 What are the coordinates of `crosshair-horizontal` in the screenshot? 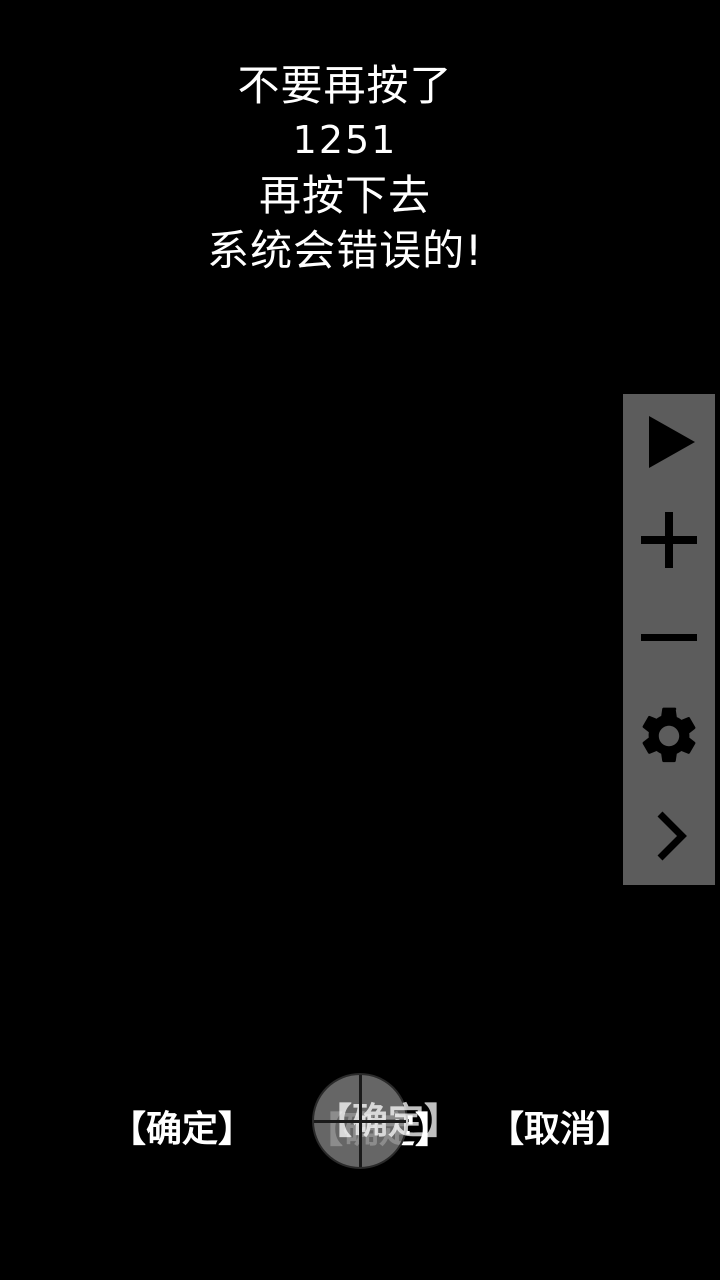 It's located at (360, 1121).